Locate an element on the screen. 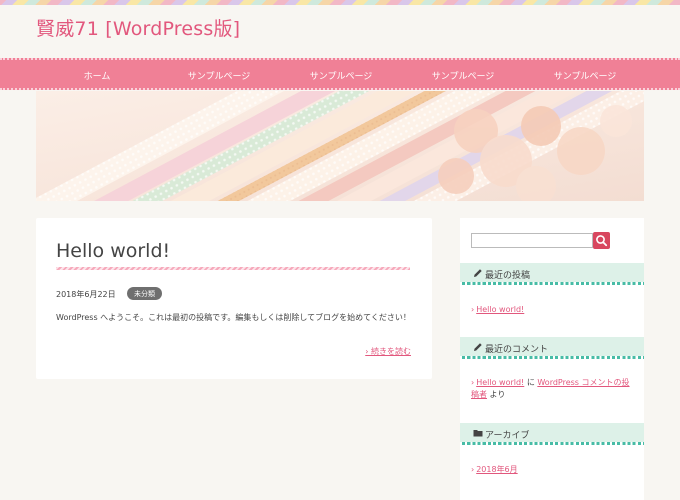 Image resolution: width=680 pixels, height=500 pixels. top-decorative-stripe is located at coordinates (340, 2).